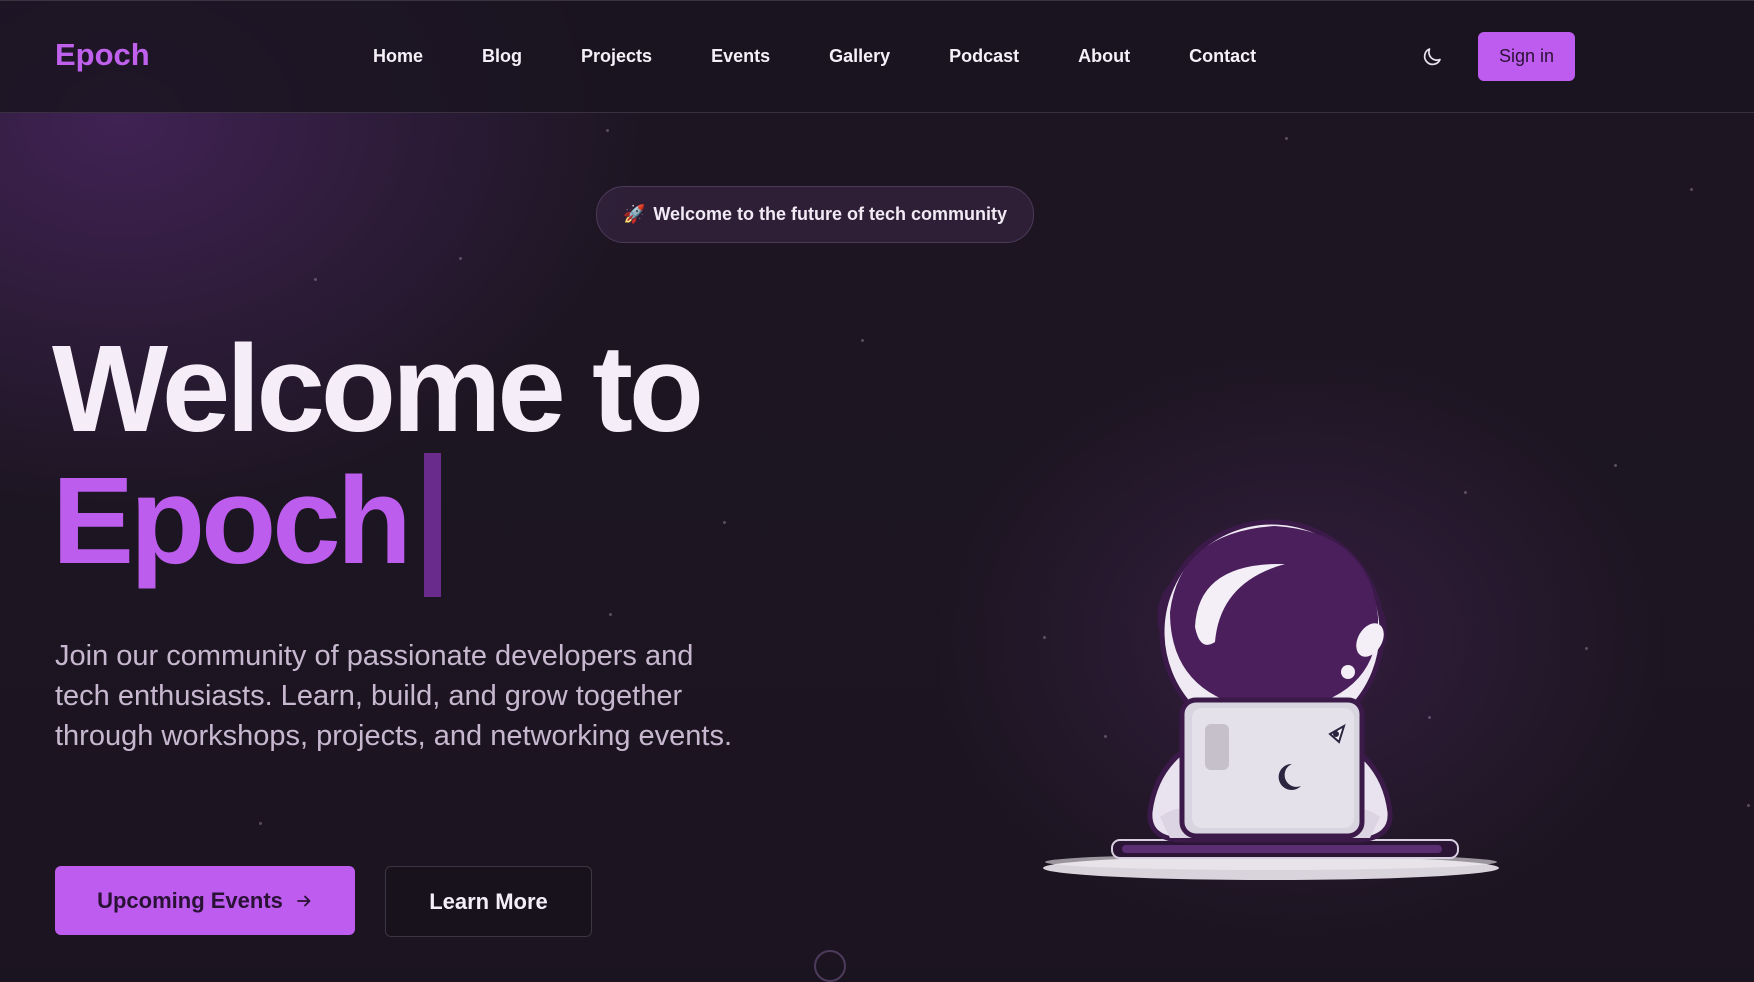 This screenshot has height=982, width=1754. Describe the element at coordinates (830, 214) in the screenshot. I see `welcome-badge-text: Welcome to the future of tech community` at that location.